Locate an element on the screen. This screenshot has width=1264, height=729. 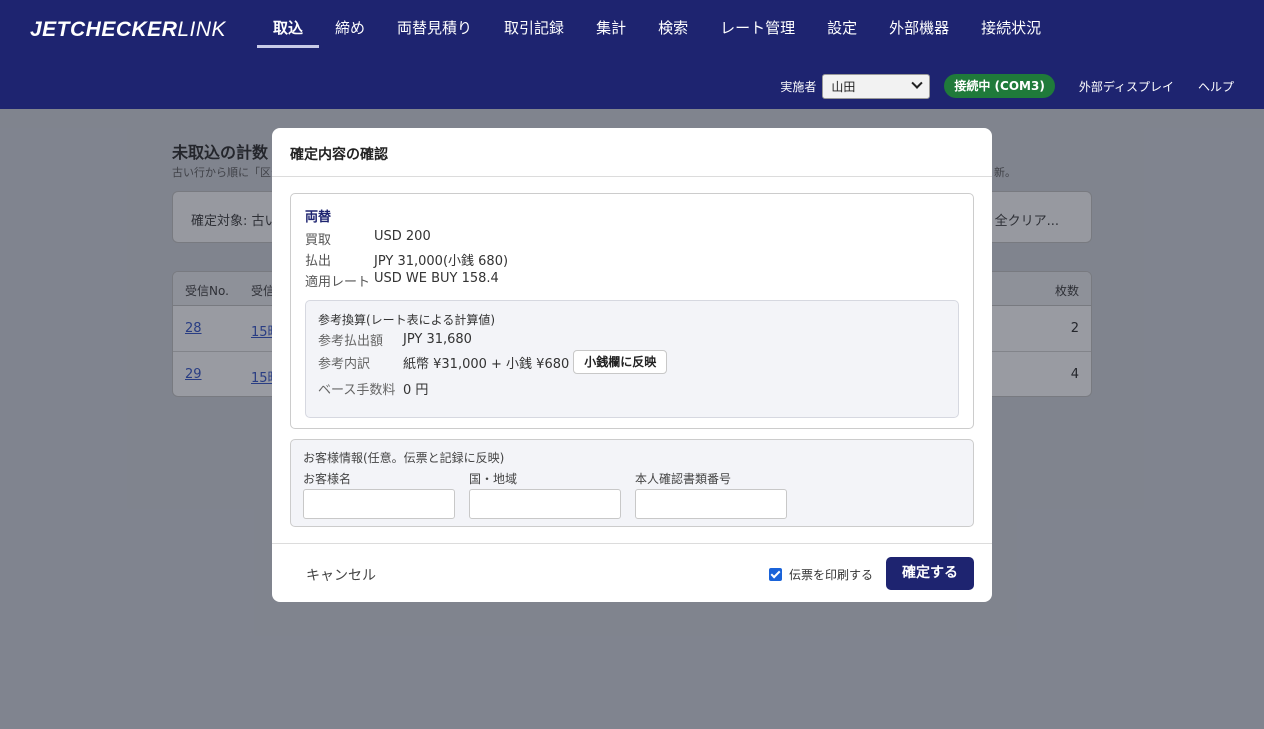
nav-item-import: 取込 is located at coordinates (288, 28).